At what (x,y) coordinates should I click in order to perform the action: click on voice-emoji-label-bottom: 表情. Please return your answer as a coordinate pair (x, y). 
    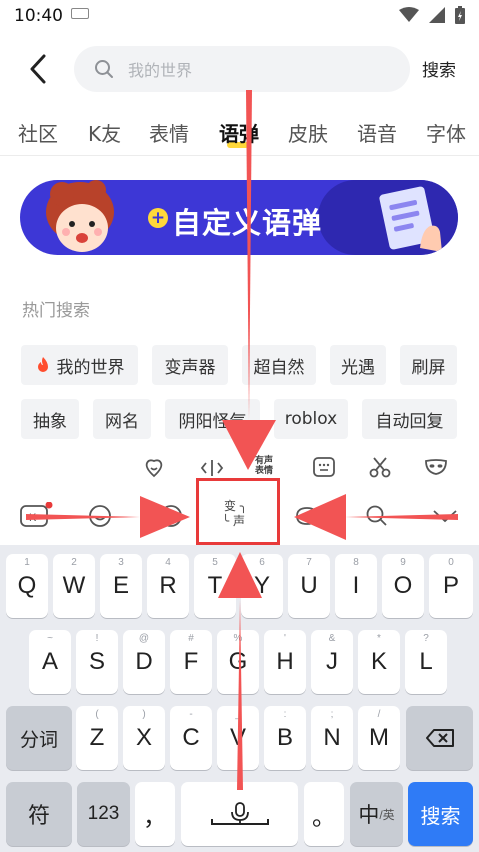
    Looking at the image, I should click on (264, 471).